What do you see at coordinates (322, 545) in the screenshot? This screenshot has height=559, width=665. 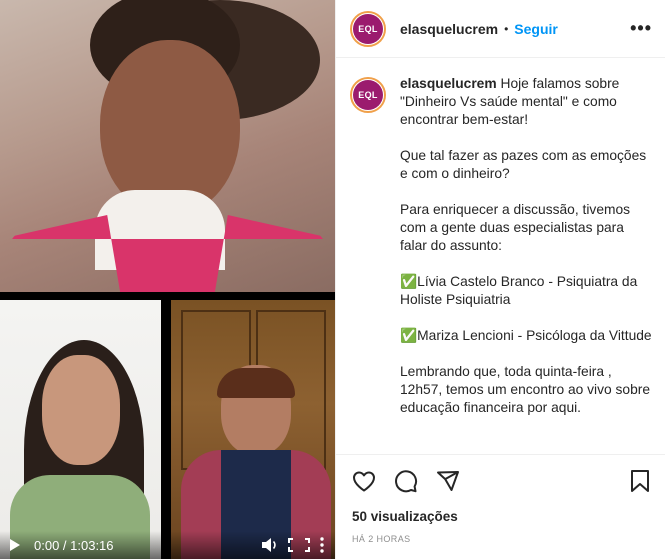 I see `more-vertical-icon` at bounding box center [322, 545].